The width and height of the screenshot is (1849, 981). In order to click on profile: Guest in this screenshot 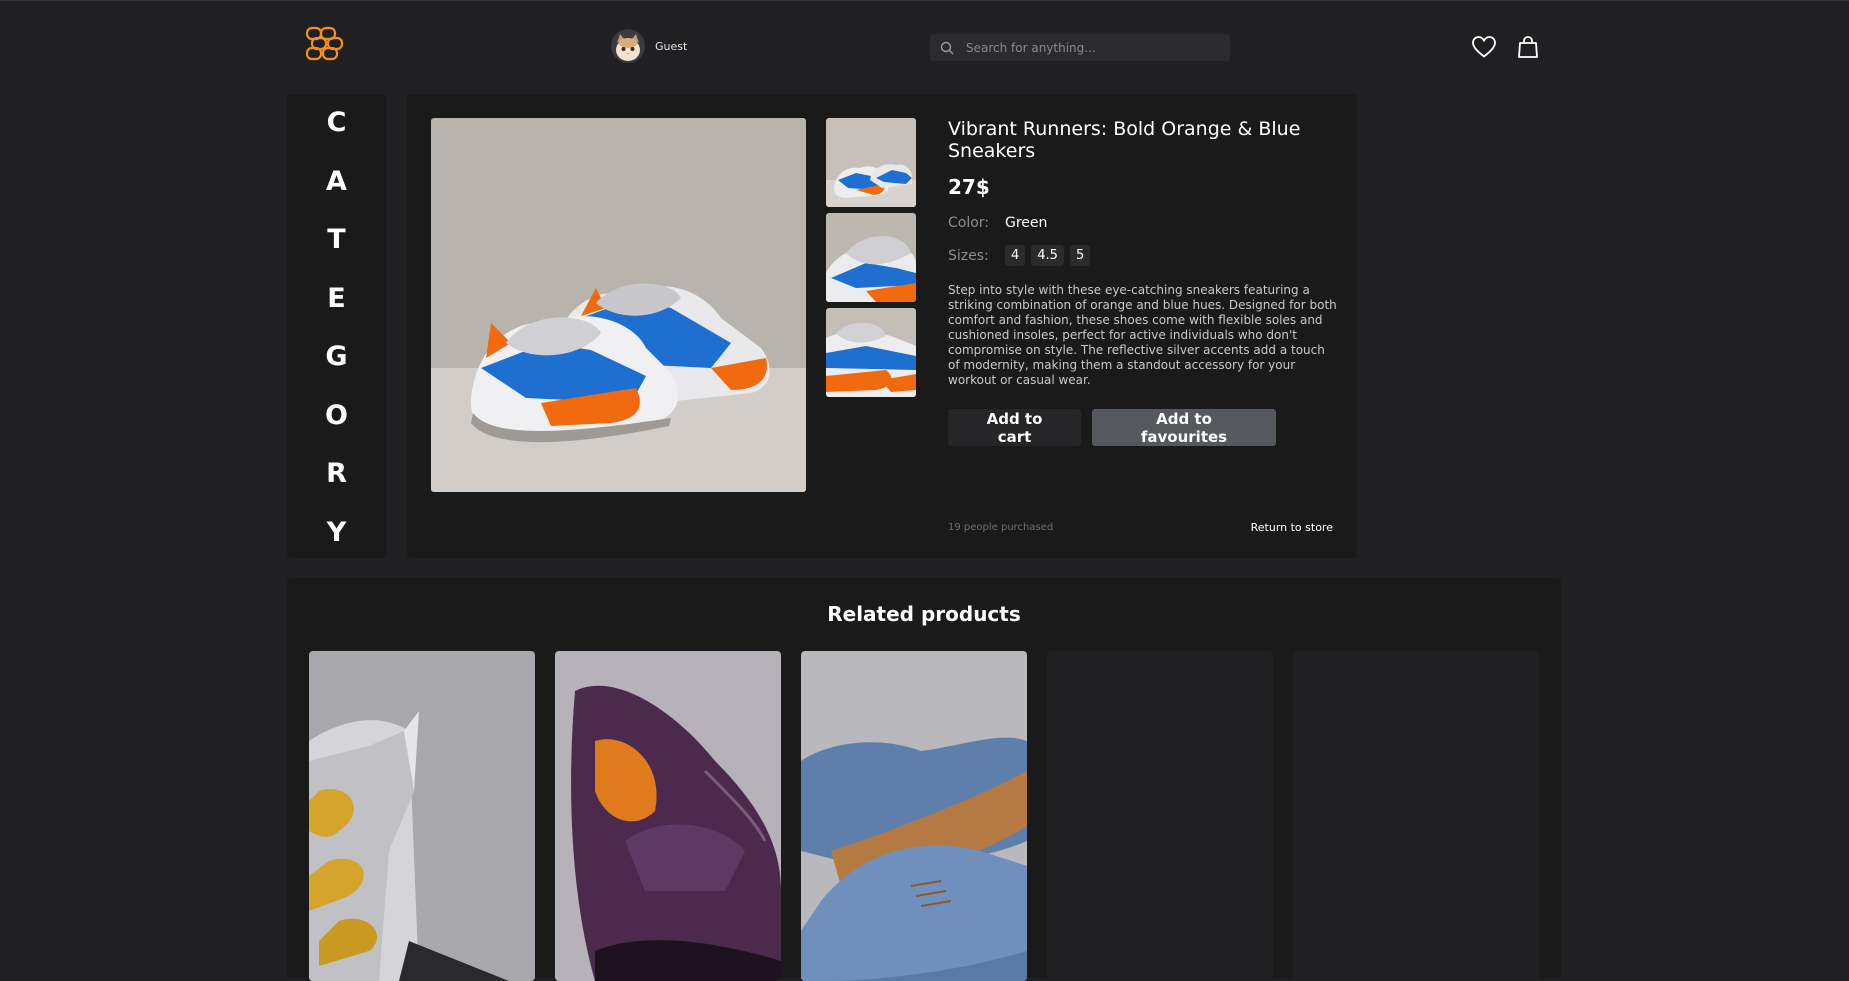, I will do `click(649, 46)`.